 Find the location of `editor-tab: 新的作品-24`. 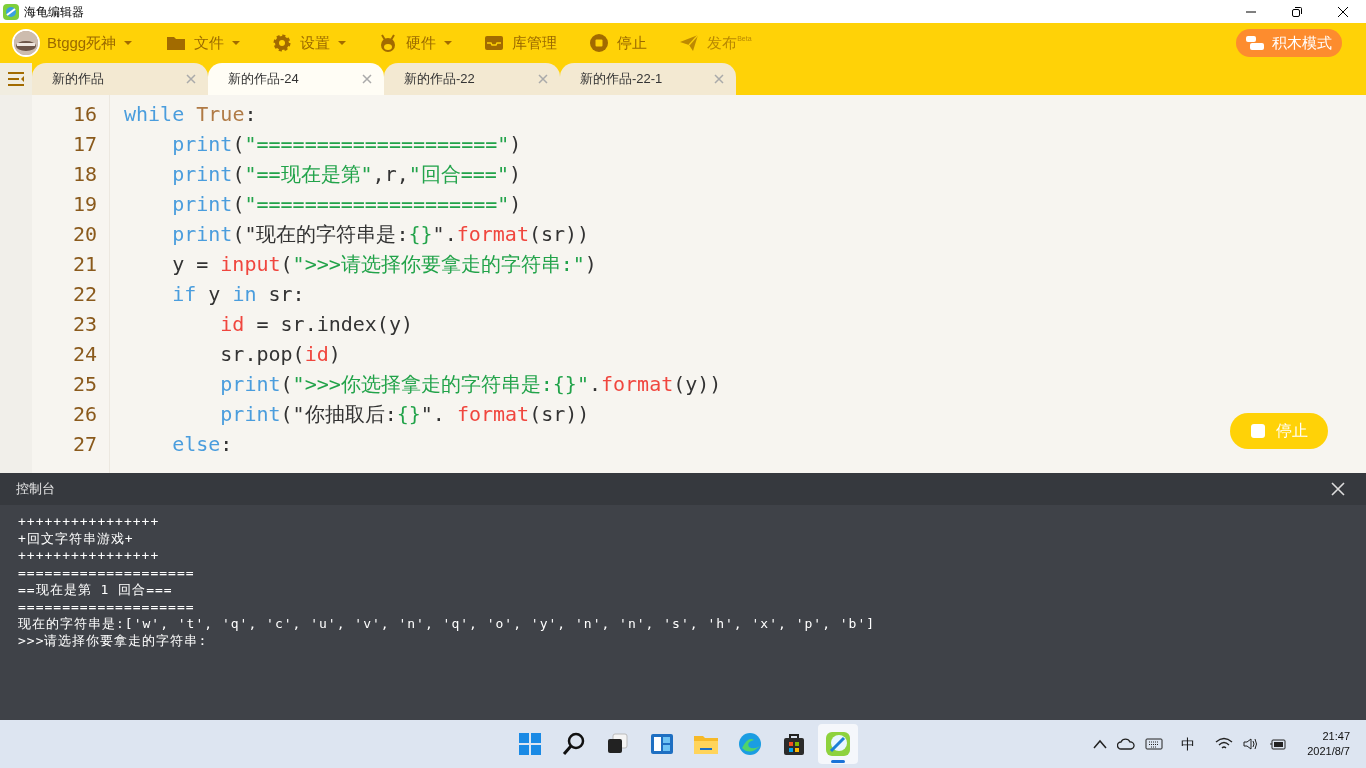

editor-tab: 新的作品-24 is located at coordinates (296, 79).